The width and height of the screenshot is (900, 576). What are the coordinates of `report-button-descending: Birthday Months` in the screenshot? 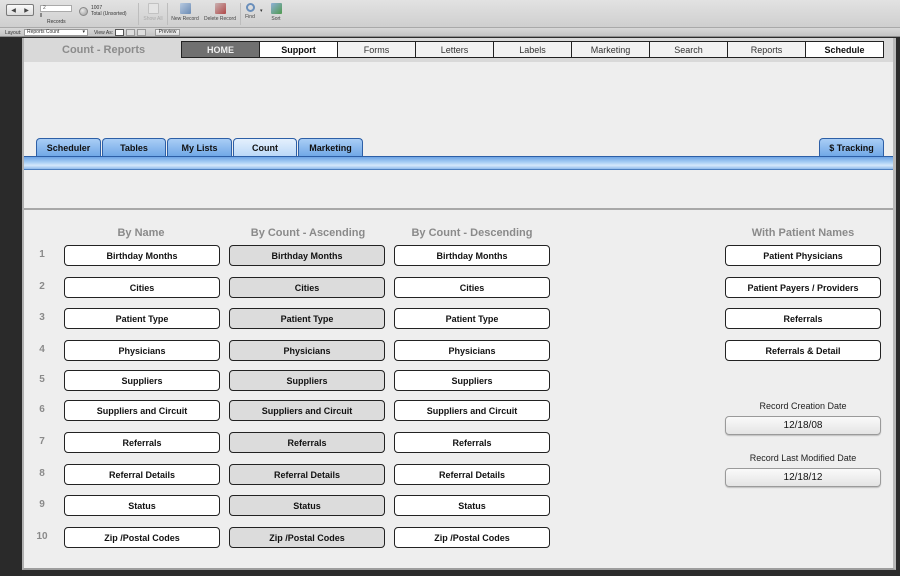 It's located at (472, 255).